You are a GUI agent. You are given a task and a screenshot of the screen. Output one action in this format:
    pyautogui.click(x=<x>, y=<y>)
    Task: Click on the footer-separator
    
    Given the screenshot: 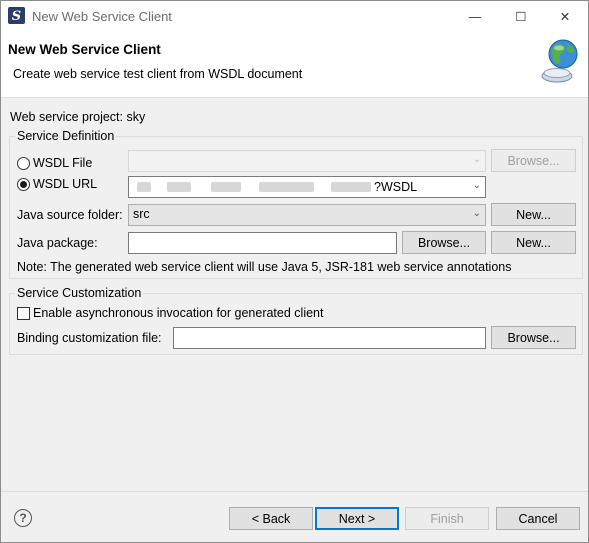 What is the action you would take?
    pyautogui.click(x=294, y=491)
    